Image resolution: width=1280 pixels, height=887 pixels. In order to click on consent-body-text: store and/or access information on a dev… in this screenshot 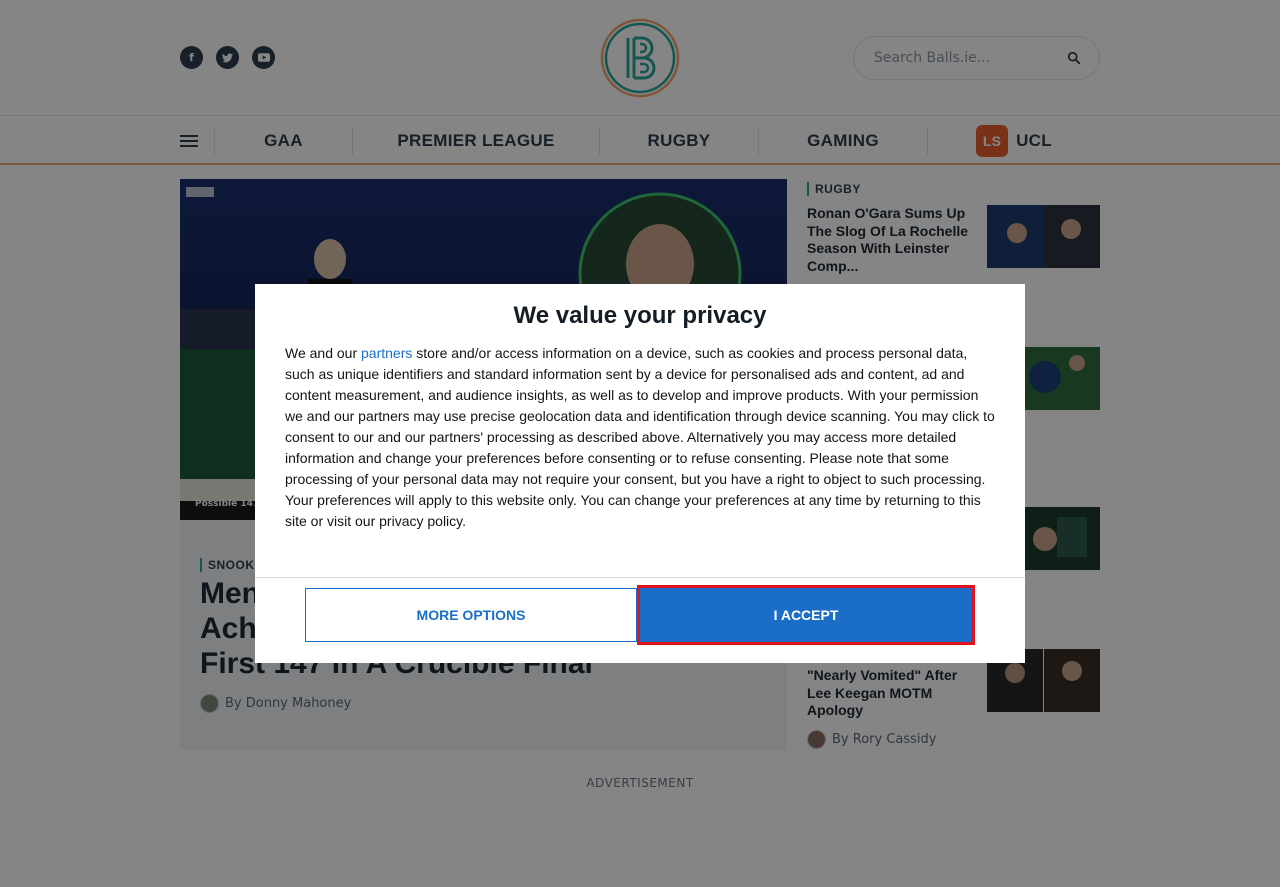, I will do `click(640, 437)`.